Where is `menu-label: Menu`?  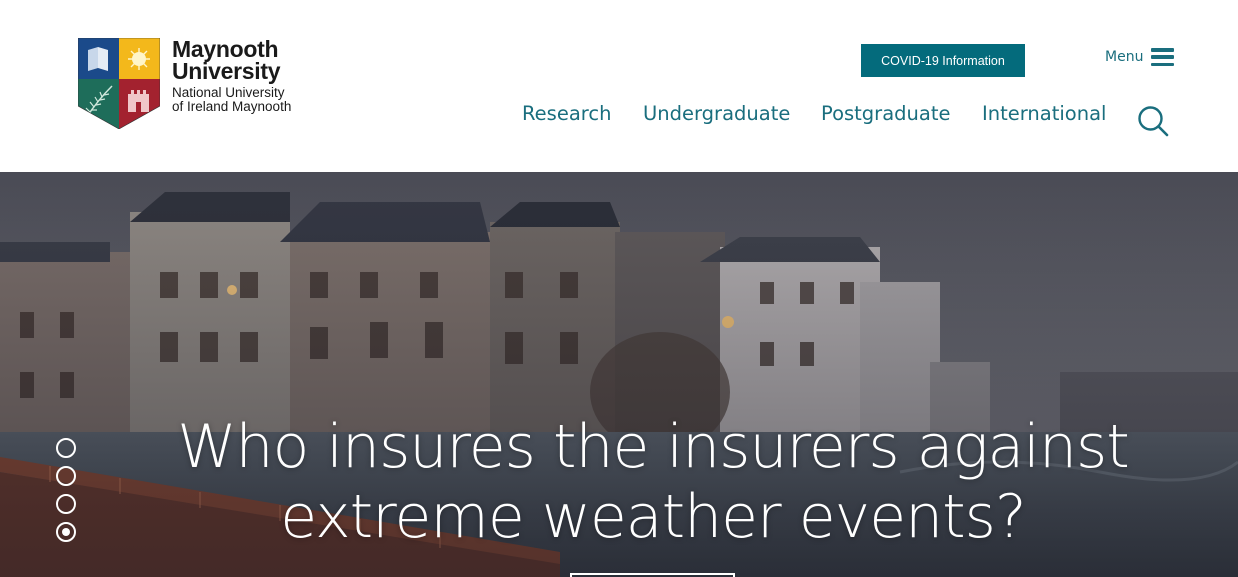
menu-label: Menu is located at coordinates (1124, 57).